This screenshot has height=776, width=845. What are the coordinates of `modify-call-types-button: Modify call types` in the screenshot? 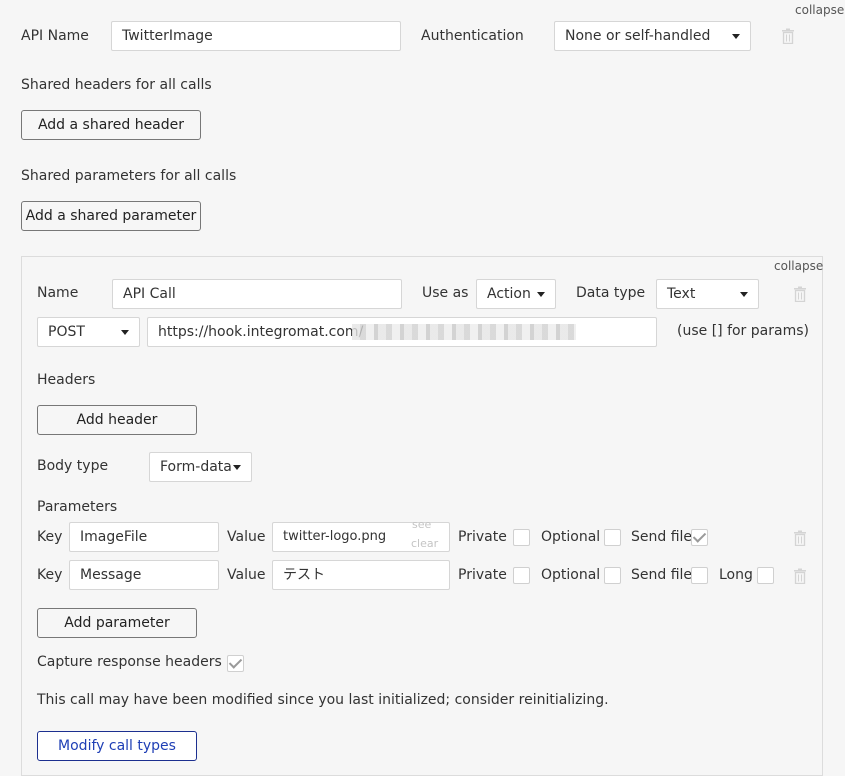 It's located at (117, 746).